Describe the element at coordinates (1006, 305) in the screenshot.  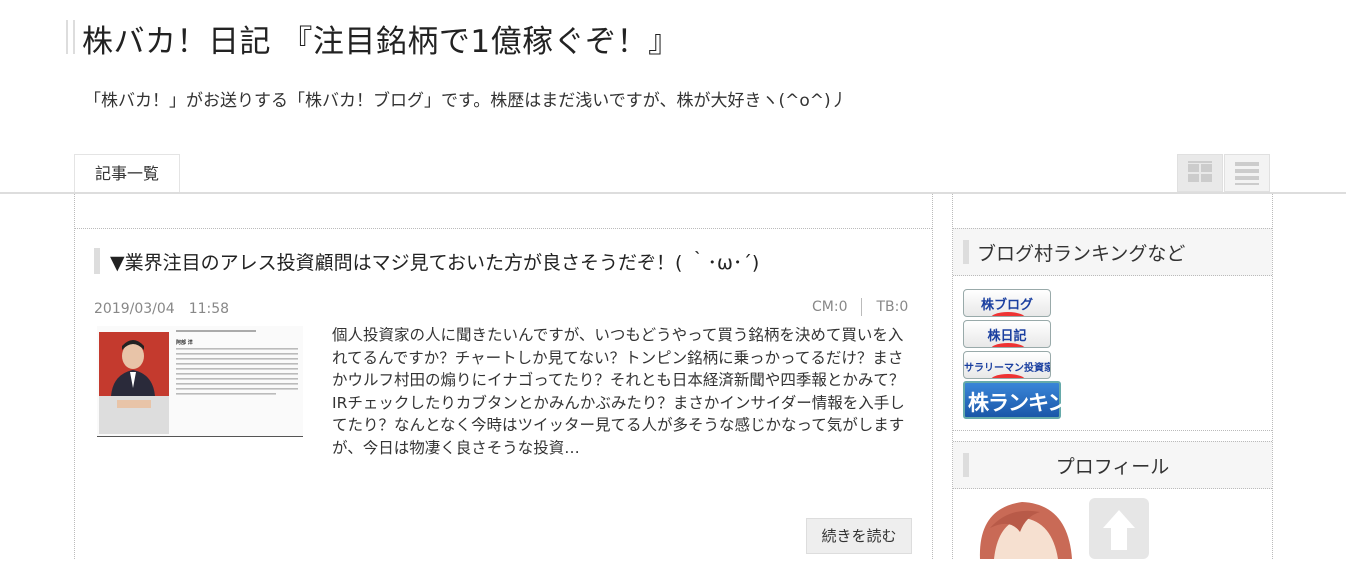
I see `rank-banner-label: 株ブログ` at that location.